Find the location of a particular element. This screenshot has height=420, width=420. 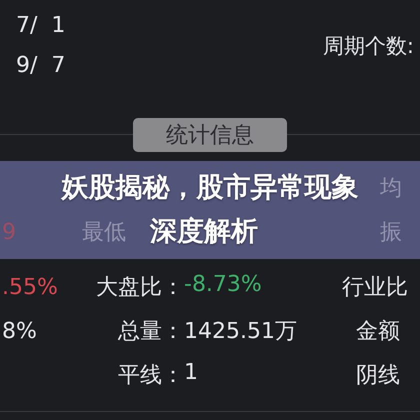

stat-value: .55% is located at coordinates (30, 287).